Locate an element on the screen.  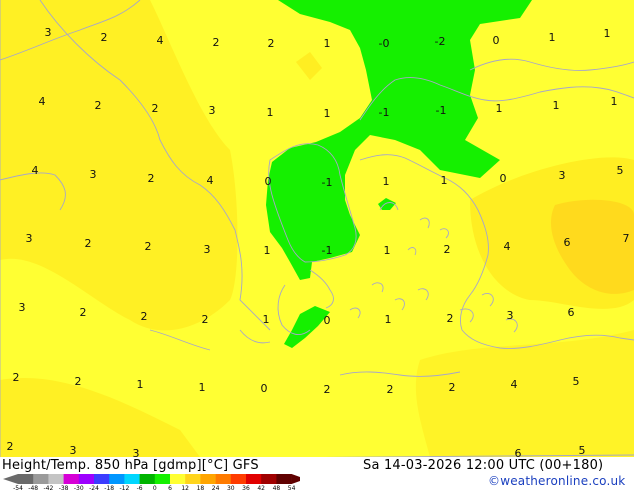
scale-tick-label: -6 is located at coordinates (139, 488).